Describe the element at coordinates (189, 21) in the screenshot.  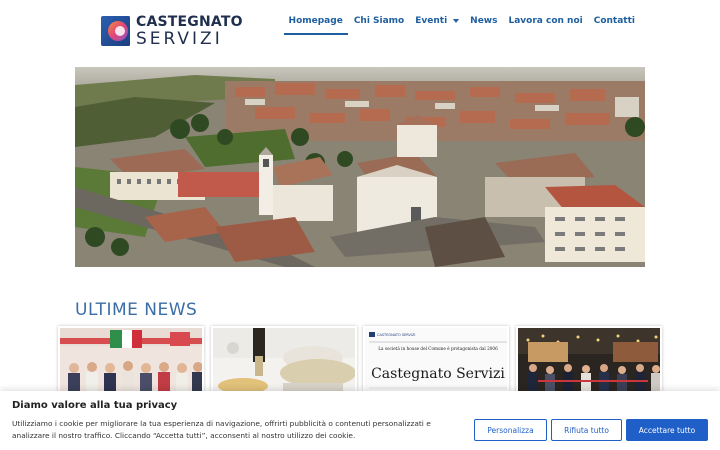
I see `logo-name-top: CASTEGNATO` at that location.